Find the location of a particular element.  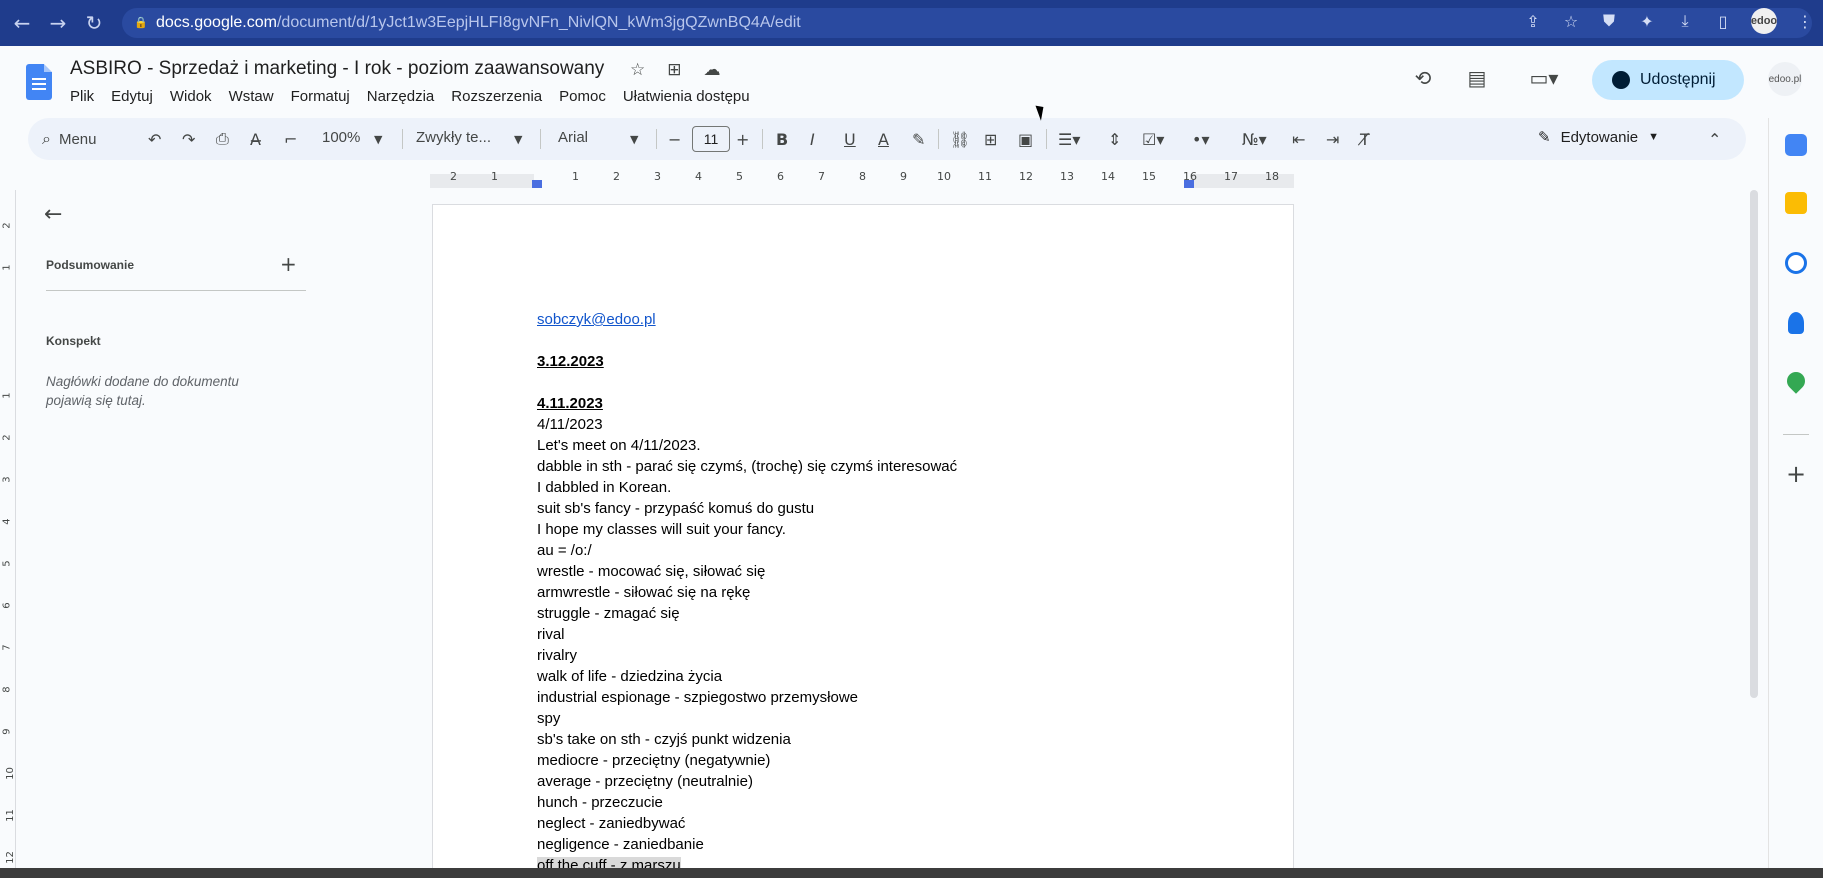

get-addons-plus-icon: + is located at coordinates (1796, 474).